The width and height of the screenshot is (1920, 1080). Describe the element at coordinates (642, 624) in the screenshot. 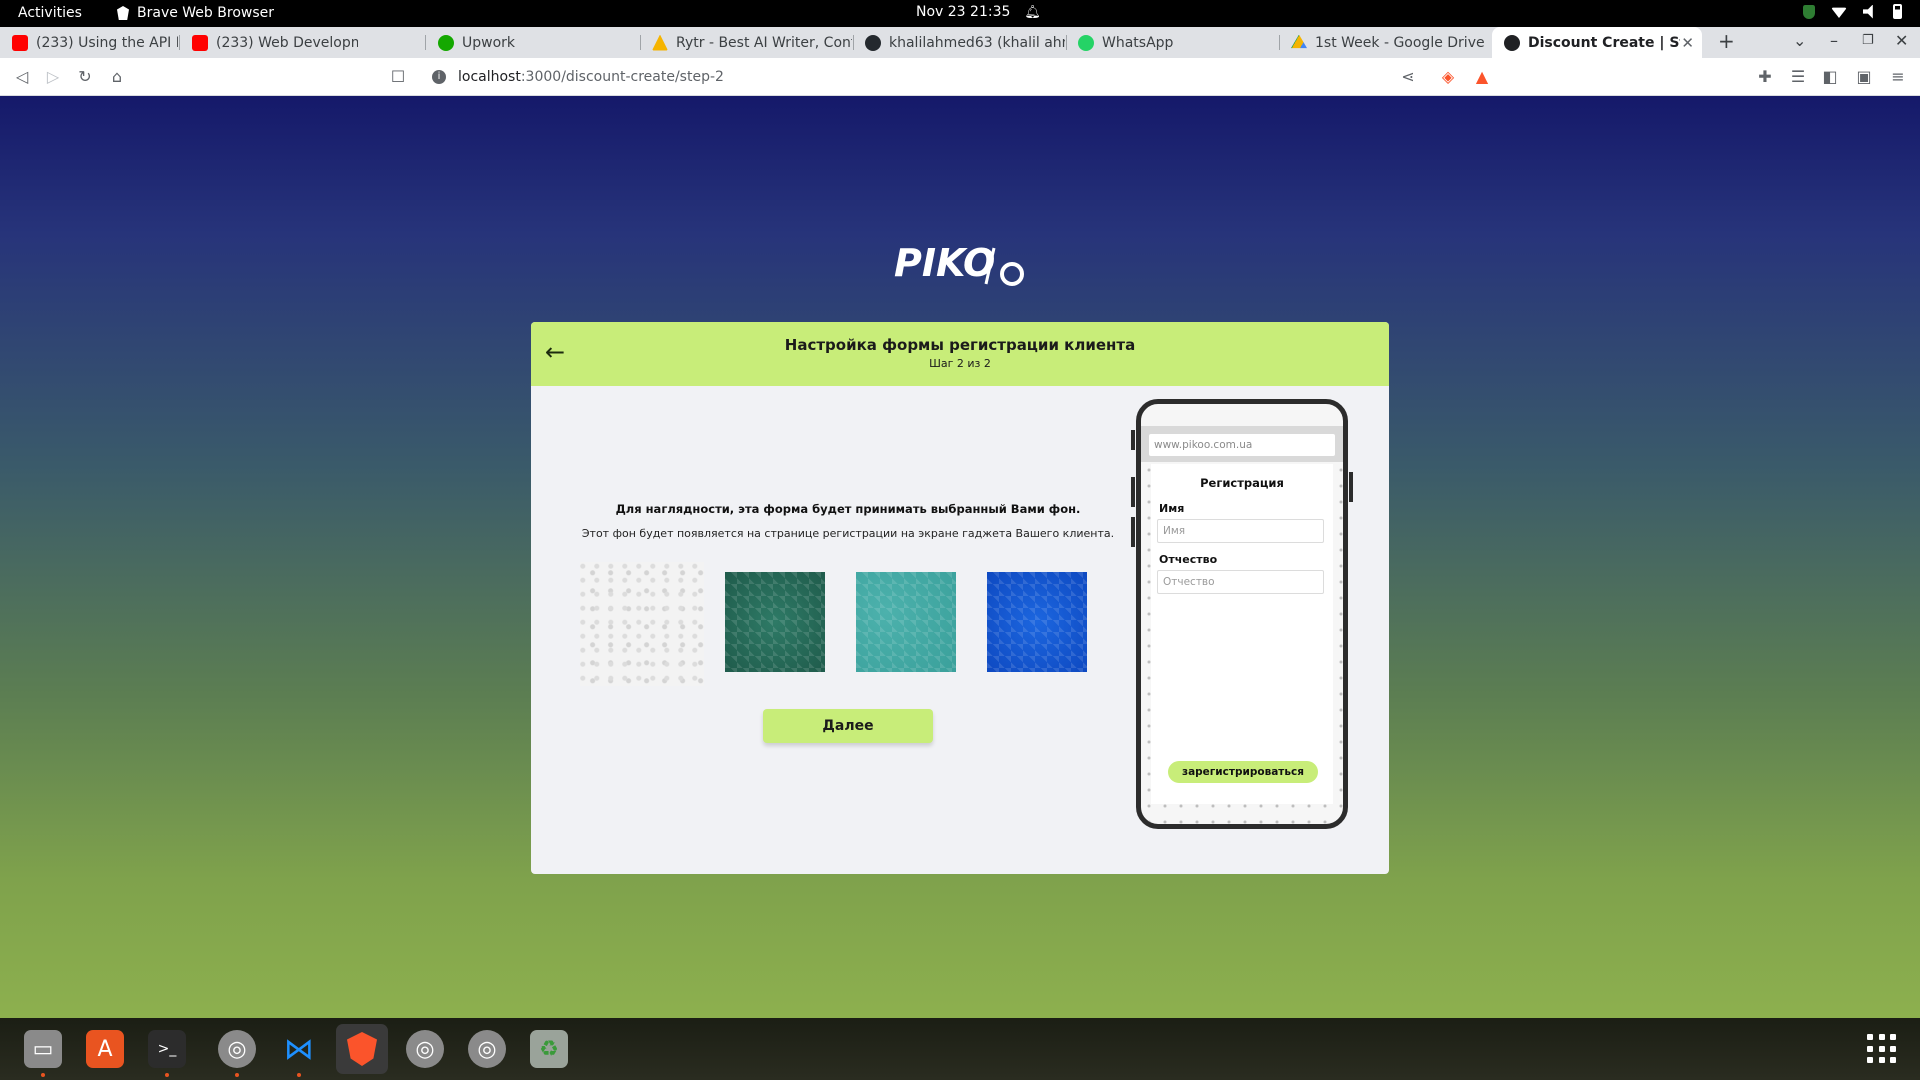

I see `background-option-light` at that location.